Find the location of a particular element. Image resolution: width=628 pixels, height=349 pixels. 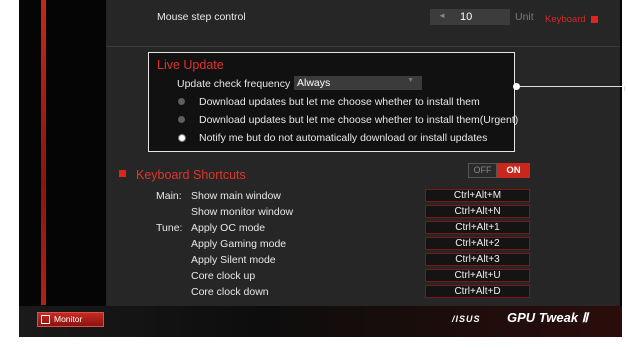

mouse-step-stepper: ◄ 10 is located at coordinates (470, 17).